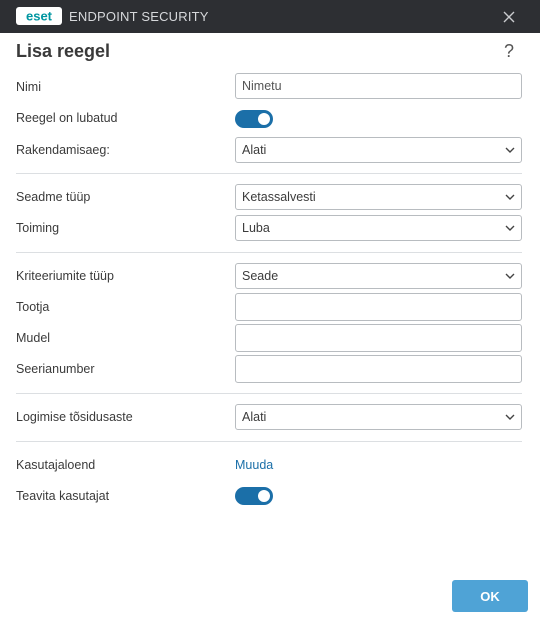 The width and height of the screenshot is (540, 625). What do you see at coordinates (256, 228) in the screenshot?
I see `action-value: Luba` at bounding box center [256, 228].